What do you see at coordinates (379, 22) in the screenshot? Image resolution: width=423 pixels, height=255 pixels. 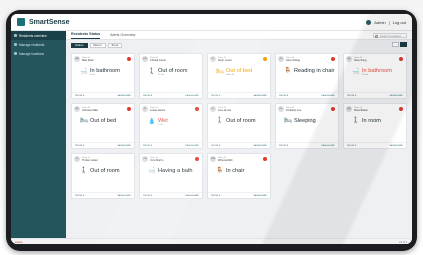 I see `user-name: Admin` at bounding box center [379, 22].